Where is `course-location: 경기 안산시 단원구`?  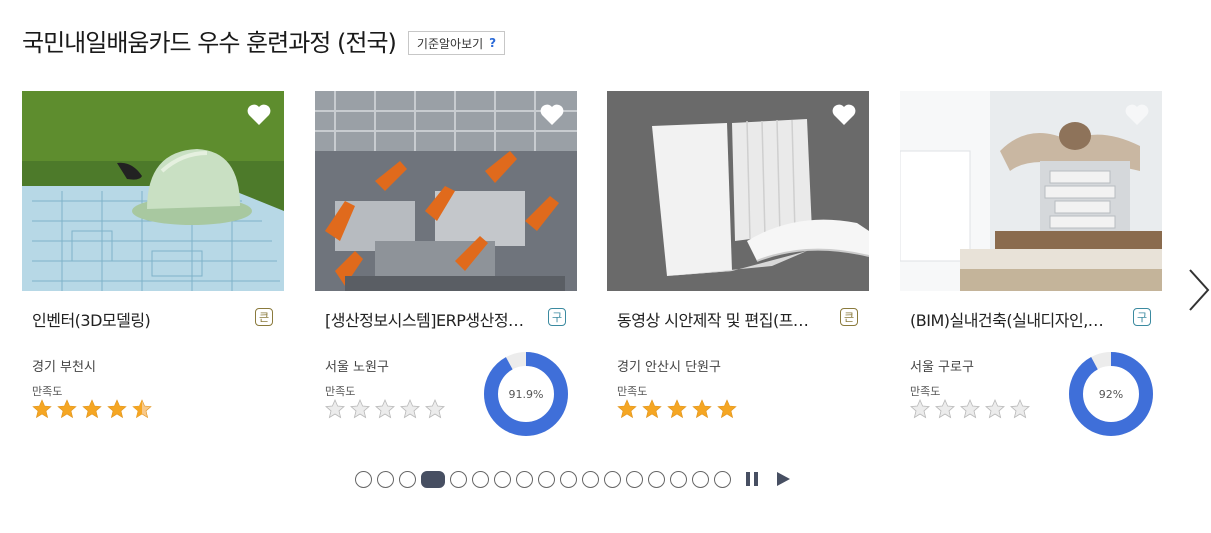 course-location: 경기 안산시 단원구 is located at coordinates (669, 367).